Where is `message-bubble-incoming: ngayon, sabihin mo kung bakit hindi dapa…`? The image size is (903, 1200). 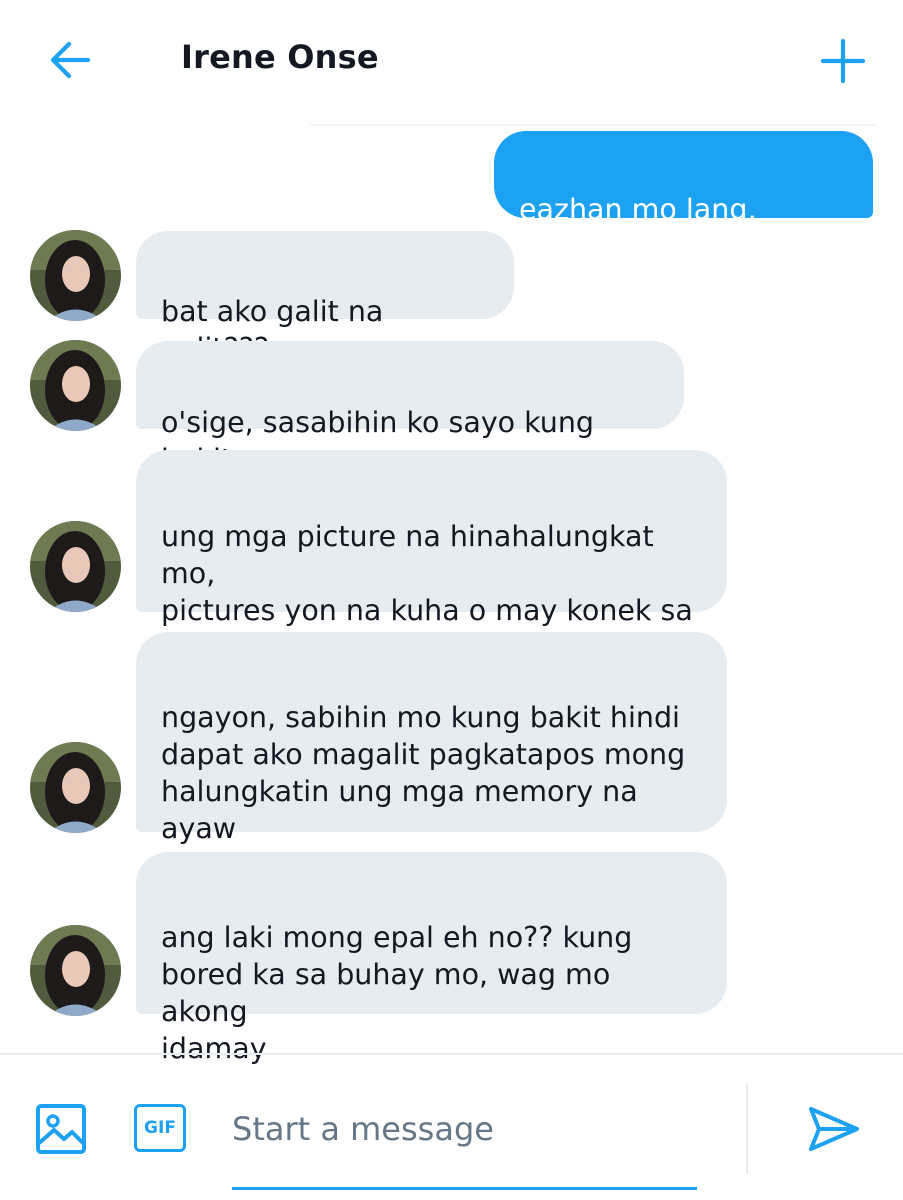 message-bubble-incoming: ngayon, sabihin mo kung bakit hindi dapa… is located at coordinates (431, 757).